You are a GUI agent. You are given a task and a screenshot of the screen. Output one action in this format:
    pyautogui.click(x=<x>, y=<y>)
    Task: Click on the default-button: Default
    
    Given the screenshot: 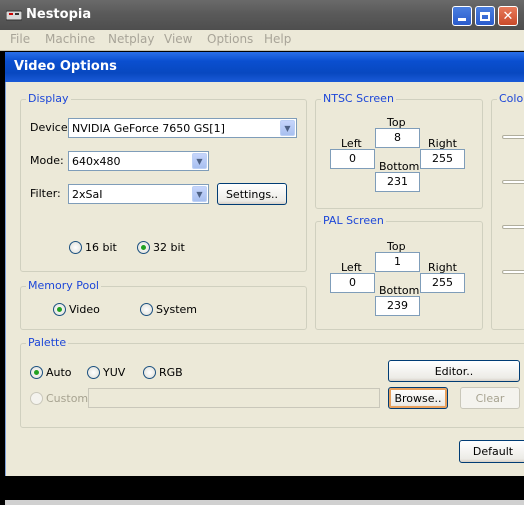 What is the action you would take?
    pyautogui.click(x=491, y=451)
    